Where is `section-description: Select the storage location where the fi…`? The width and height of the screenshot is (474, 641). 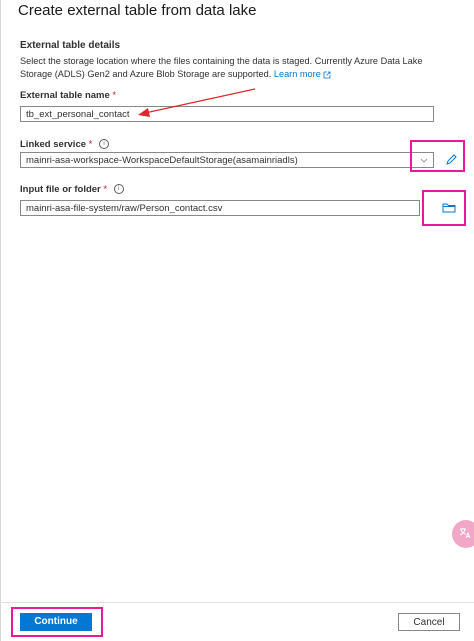
section-description: Select the storage location where the fi… is located at coordinates (235, 68).